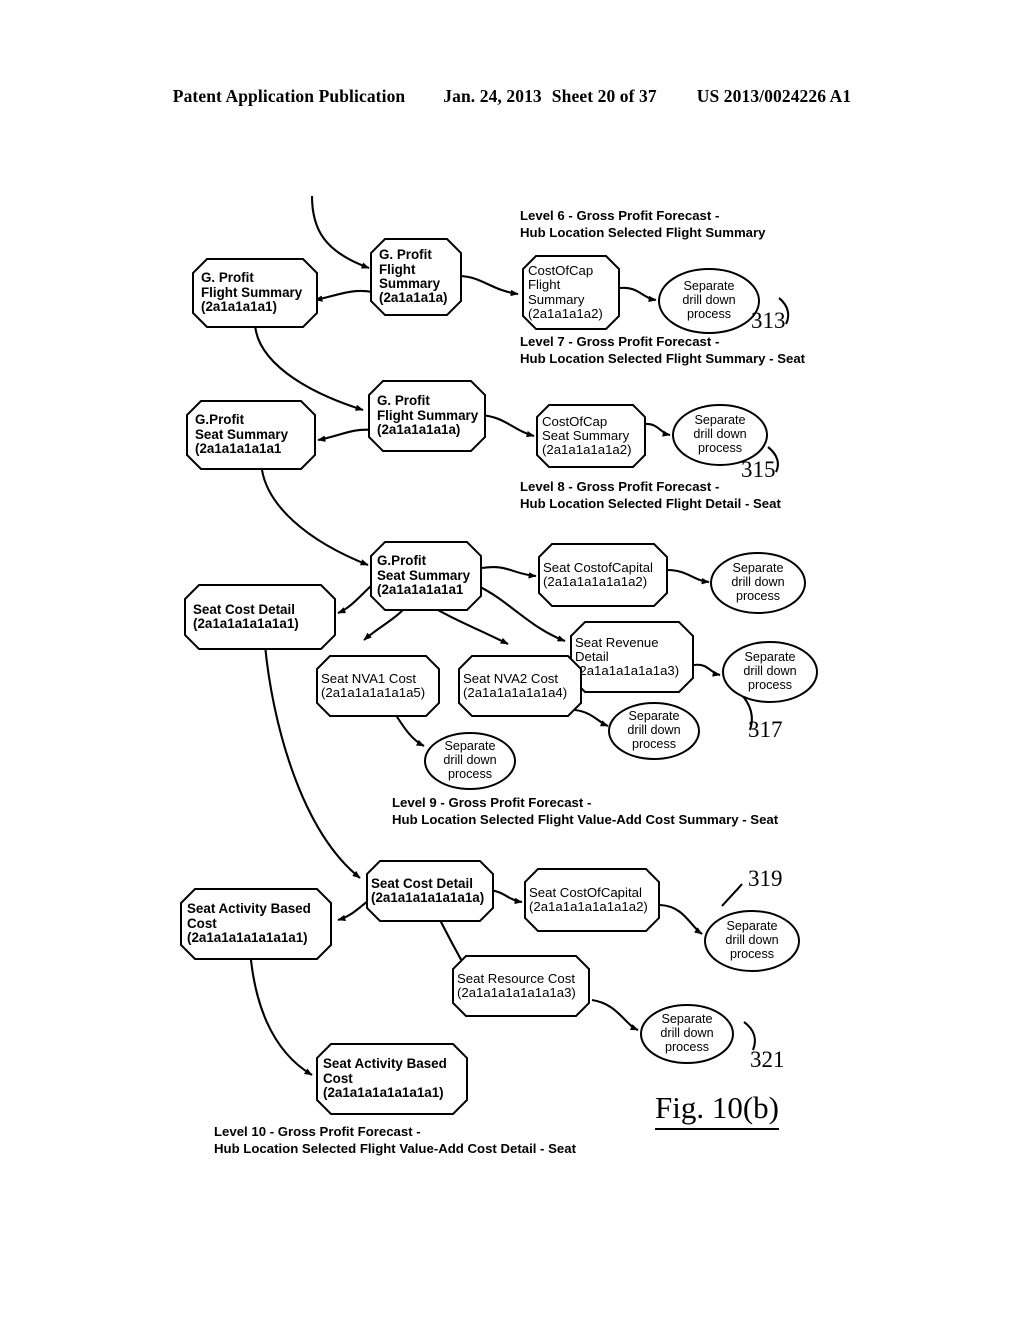  Describe the element at coordinates (620, 341) in the screenshot. I see `caption-line: Level 7 - Gross Profit Forecast -` at that location.